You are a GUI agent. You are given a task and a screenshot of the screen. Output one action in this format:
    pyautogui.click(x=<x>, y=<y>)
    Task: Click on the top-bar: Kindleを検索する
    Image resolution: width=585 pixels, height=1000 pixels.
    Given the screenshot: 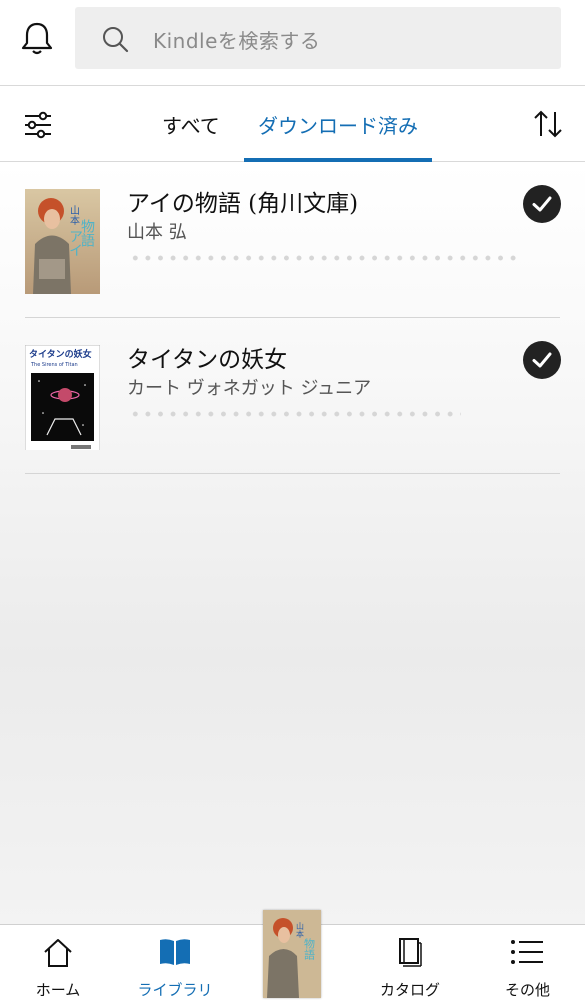 What is the action you would take?
    pyautogui.click(x=292, y=43)
    